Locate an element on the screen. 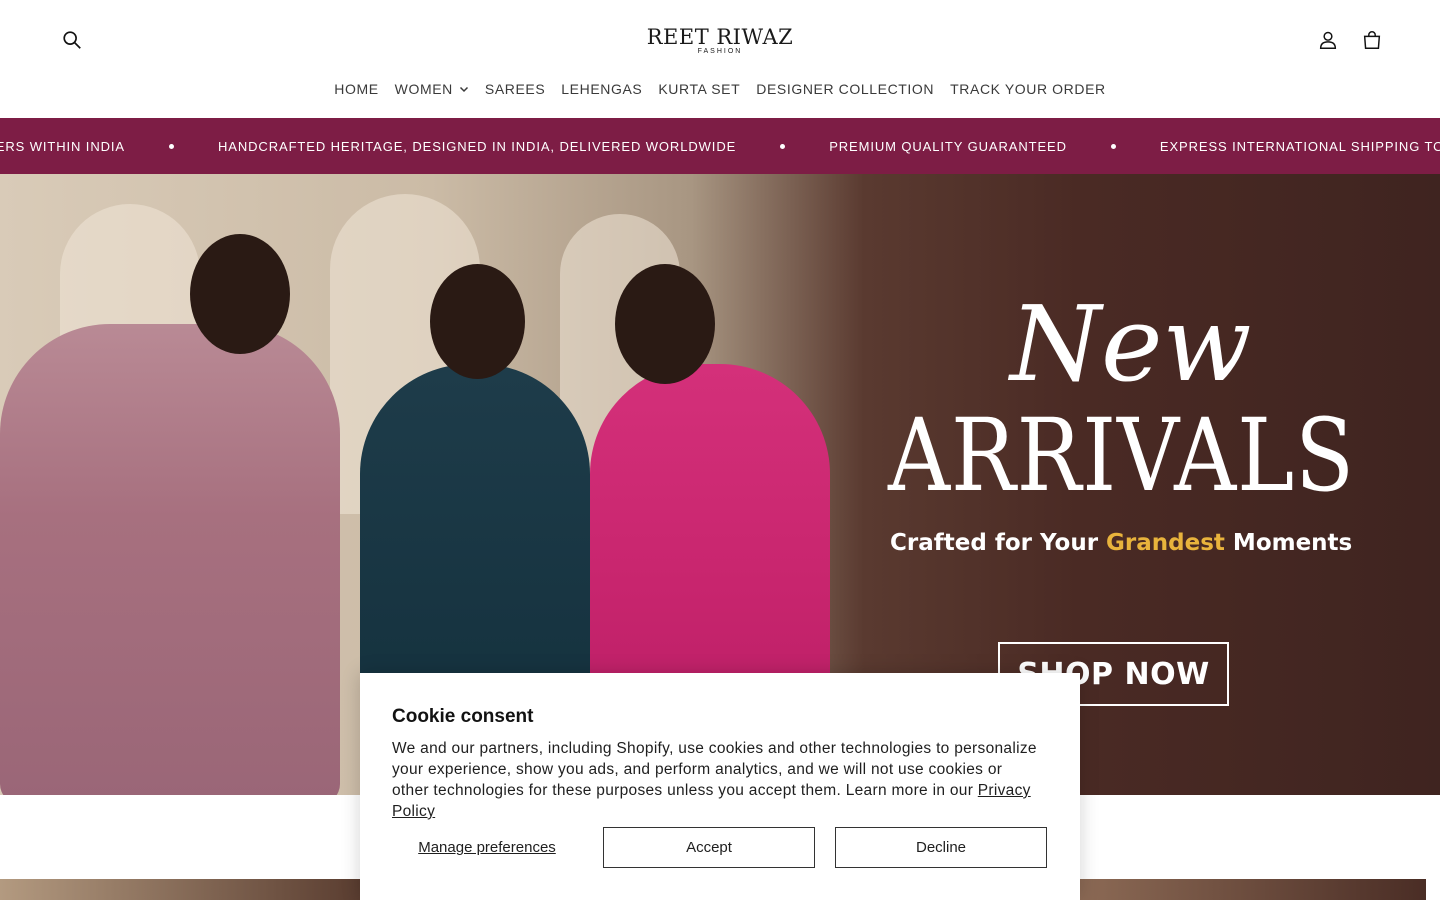 Image resolution: width=1440 pixels, height=900 pixels. nav-item-track-order: TRACK YOUR ORDER is located at coordinates (1028, 89).